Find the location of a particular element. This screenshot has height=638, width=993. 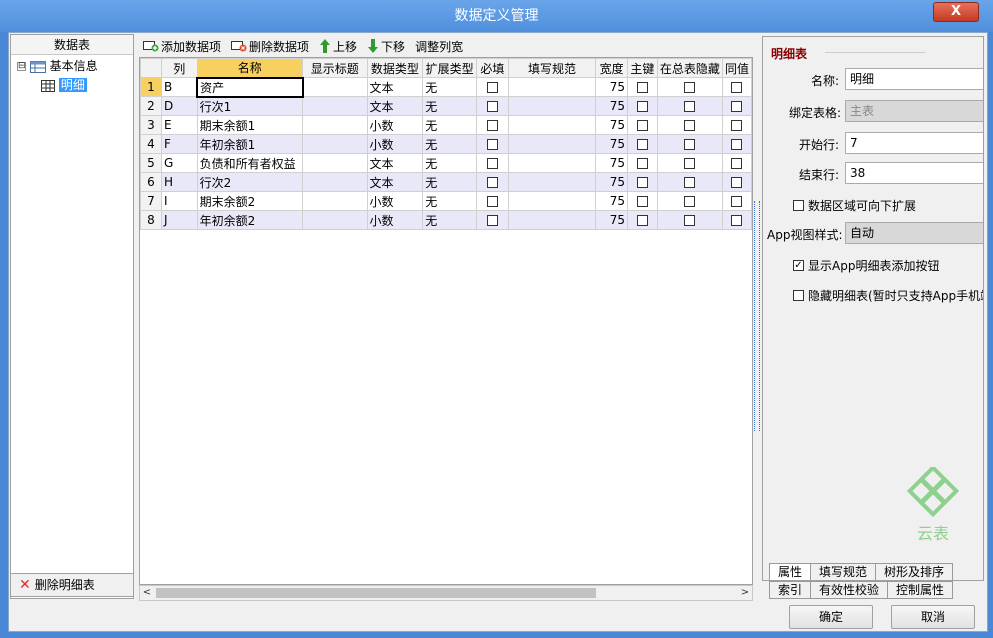

row-number-cell: 5 is located at coordinates (151, 163).